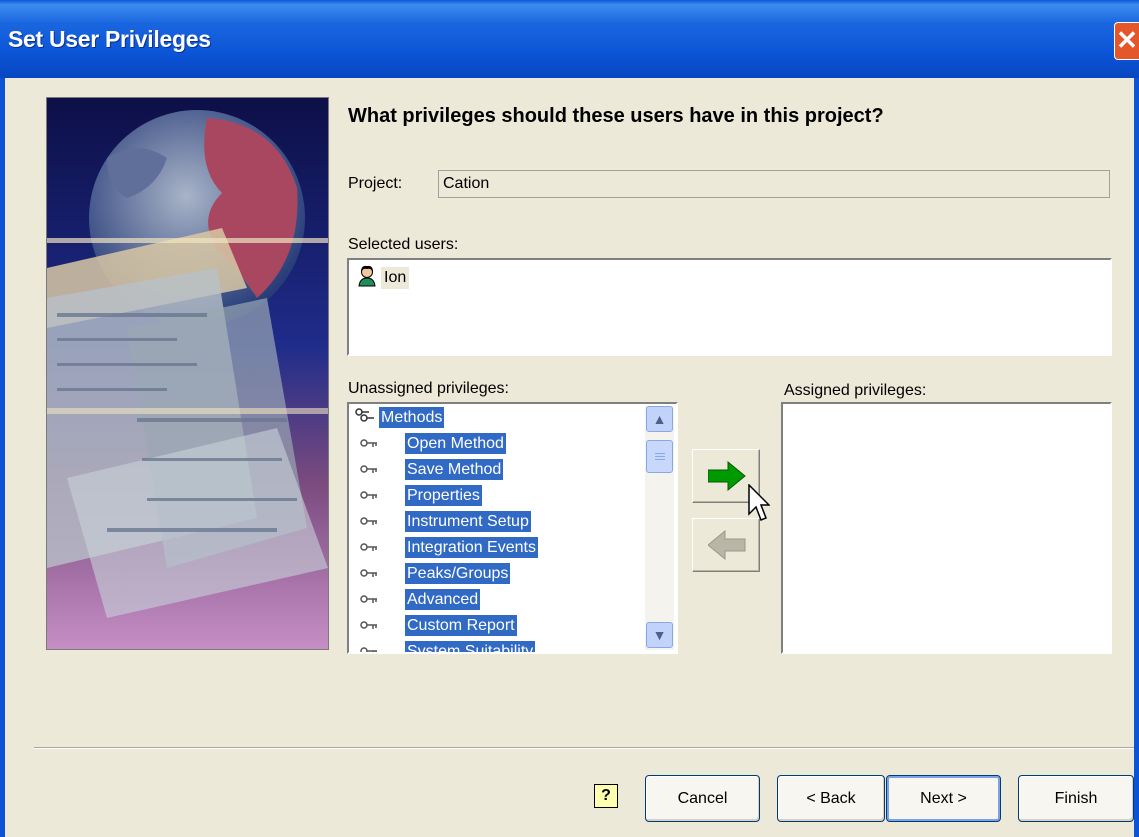  I want to click on methods-group-icon, so click(364, 417).